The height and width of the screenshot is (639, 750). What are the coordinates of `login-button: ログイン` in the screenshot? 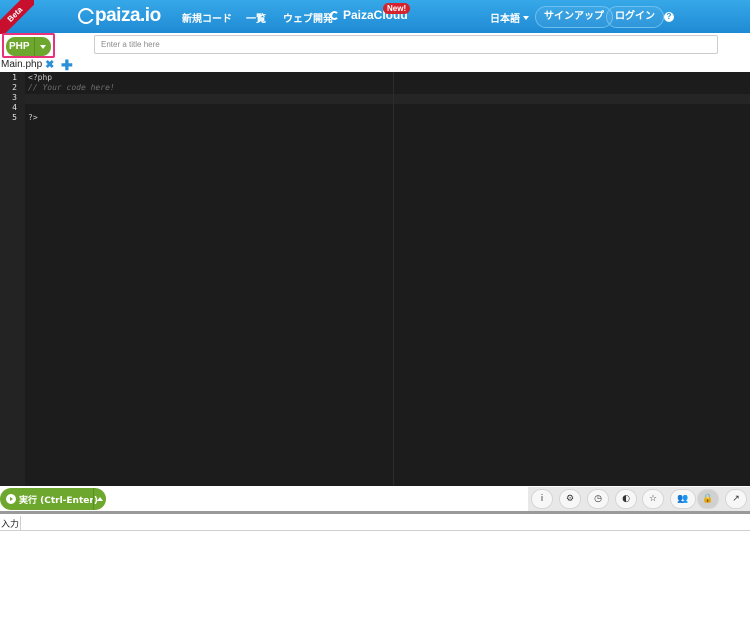 It's located at (635, 17).